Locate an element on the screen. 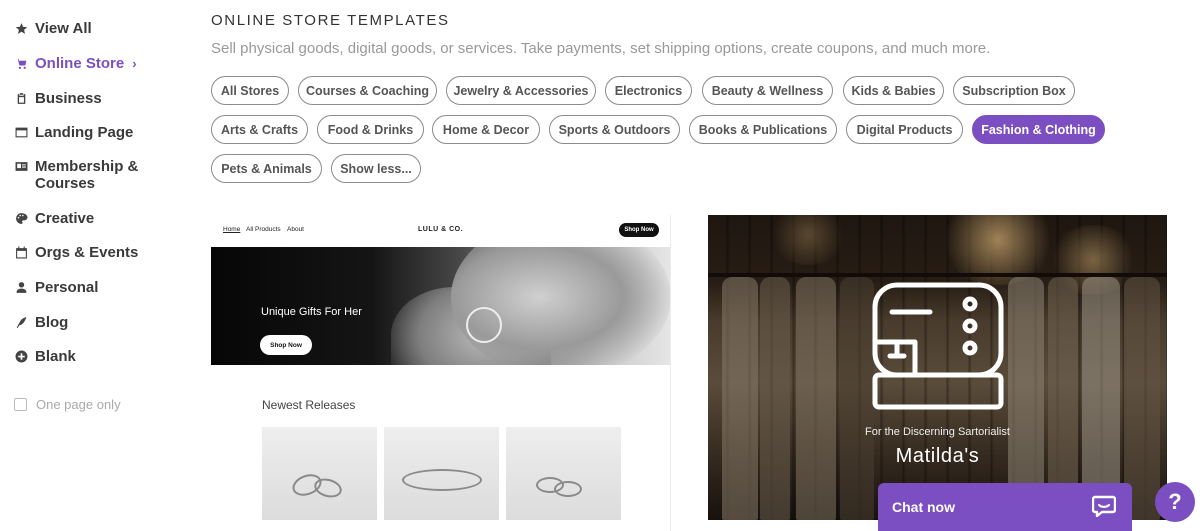 The height and width of the screenshot is (531, 1200). one-page-only-label: One page only is located at coordinates (78, 404).